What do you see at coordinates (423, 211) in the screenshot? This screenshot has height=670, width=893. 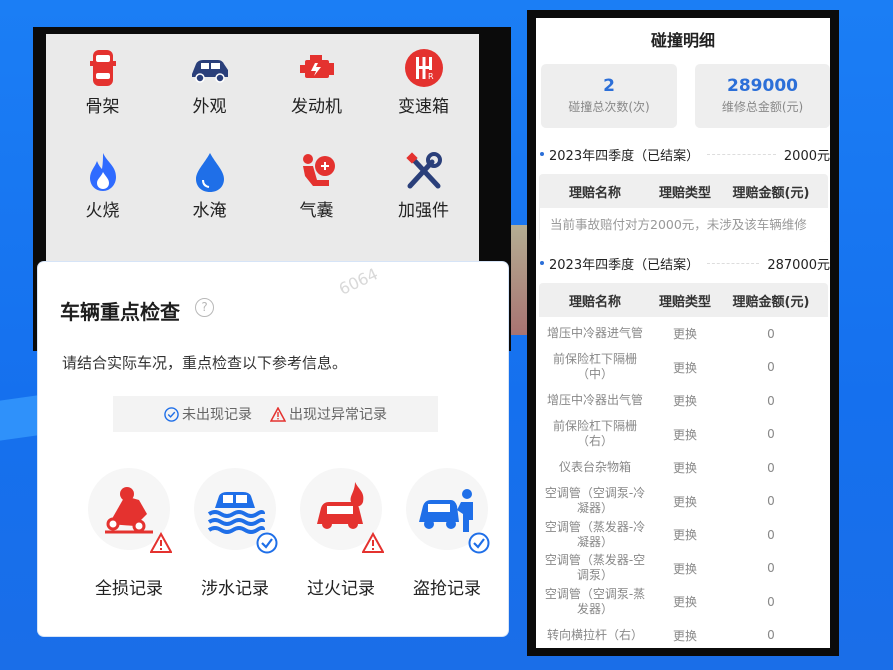 I see `category-label: 加强件` at bounding box center [423, 211].